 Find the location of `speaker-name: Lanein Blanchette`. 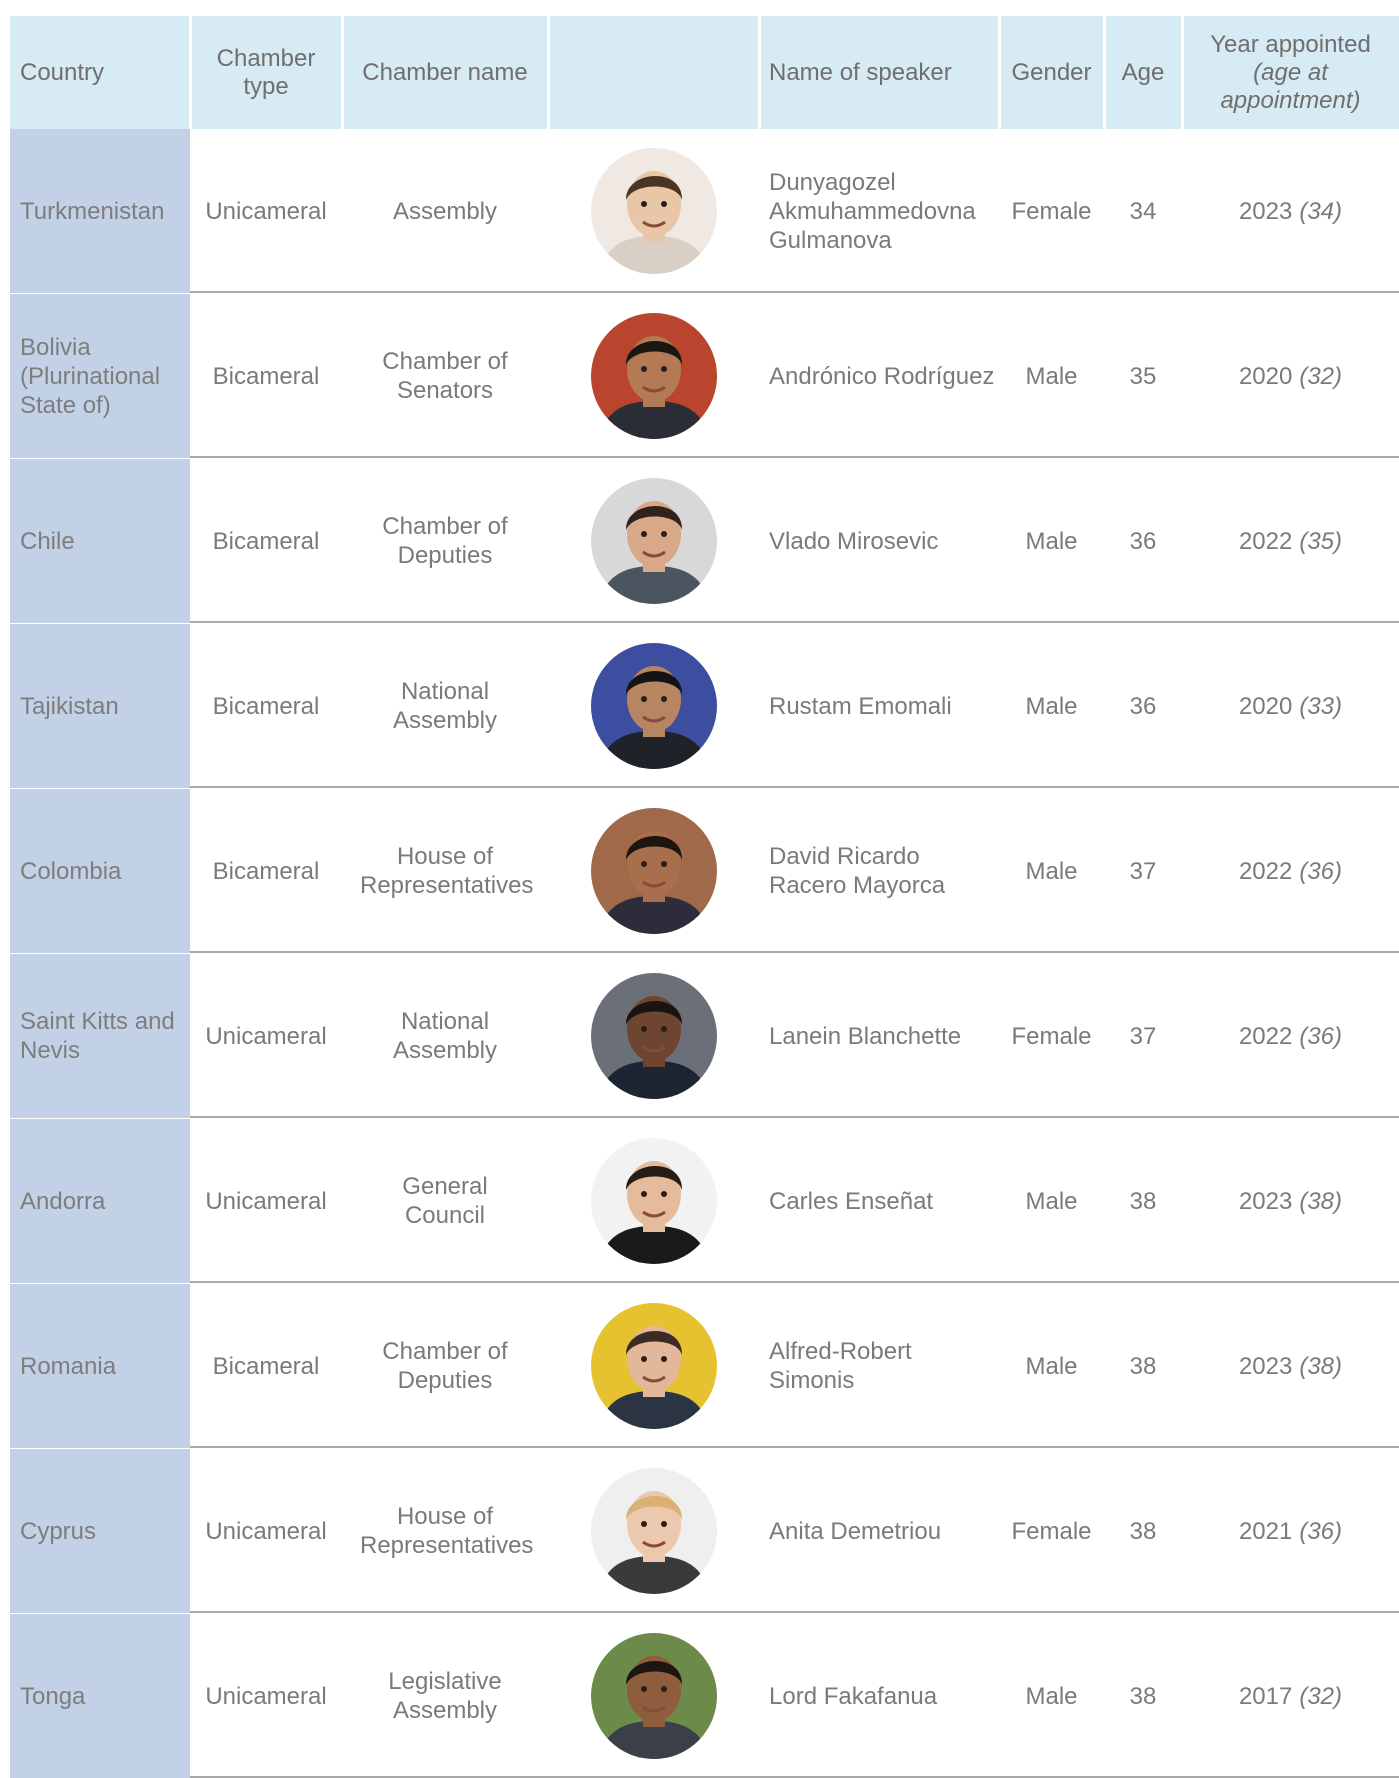

speaker-name: Lanein Blanchette is located at coordinates (865, 1036).